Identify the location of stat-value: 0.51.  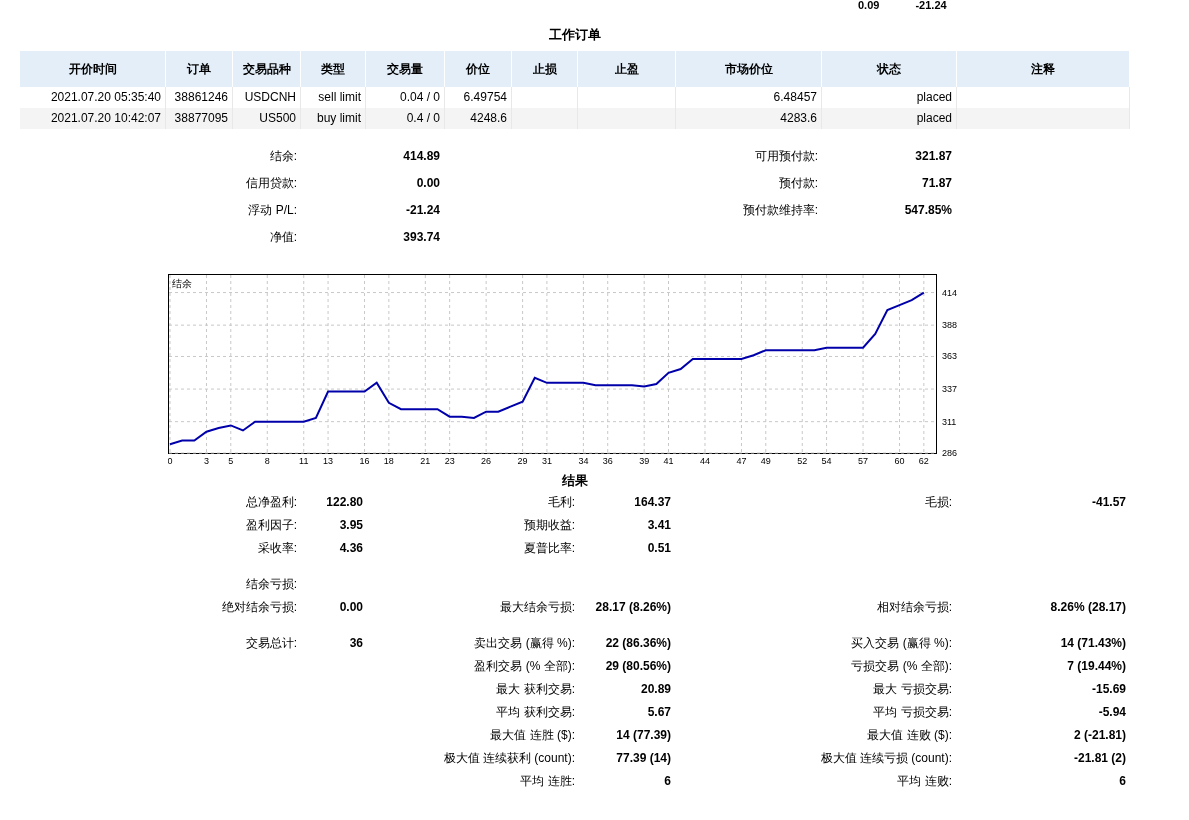
(658, 548).